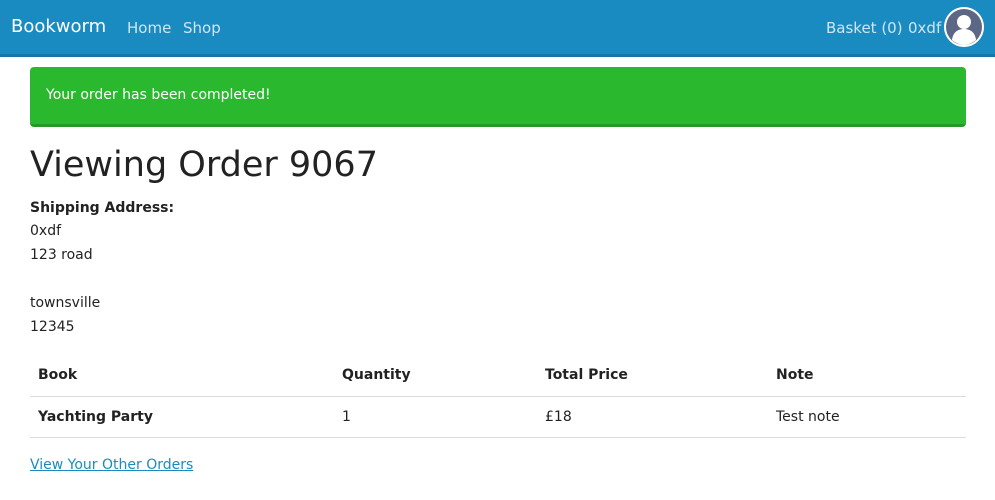  What do you see at coordinates (435, 417) in the screenshot?
I see `cell-quantity: 1` at bounding box center [435, 417].